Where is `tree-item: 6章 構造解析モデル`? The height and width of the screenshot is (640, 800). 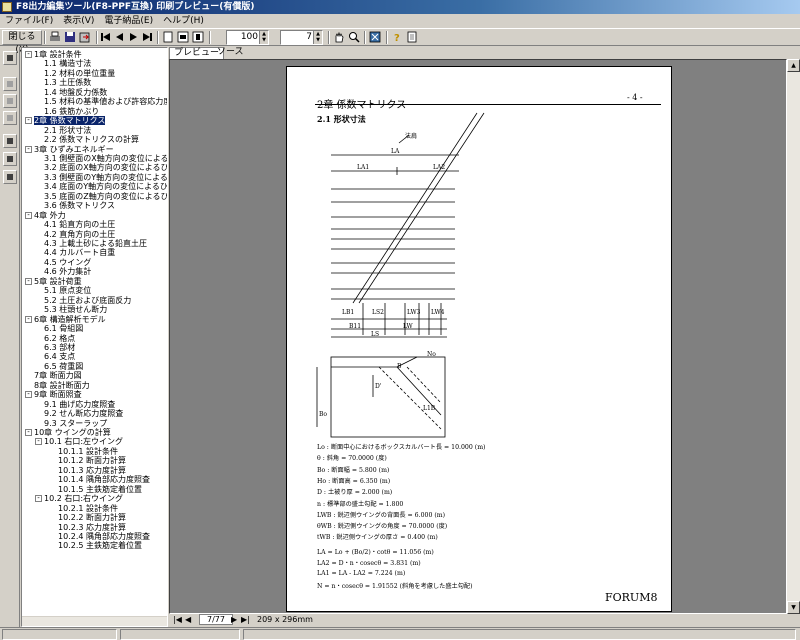 tree-item: 6章 構造解析モデル is located at coordinates (70, 319).